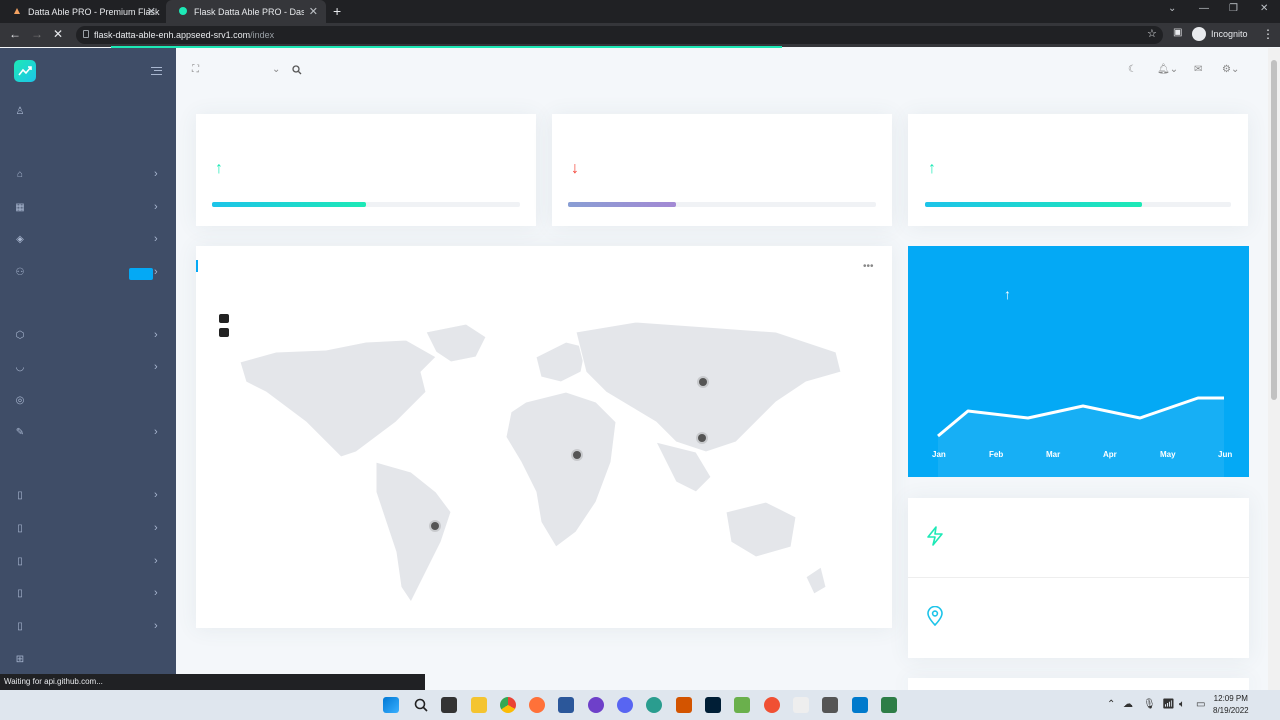 The image size is (1280, 720). What do you see at coordinates (337, 11) in the screenshot?
I see `new-tab-icon: +` at bounding box center [337, 11].